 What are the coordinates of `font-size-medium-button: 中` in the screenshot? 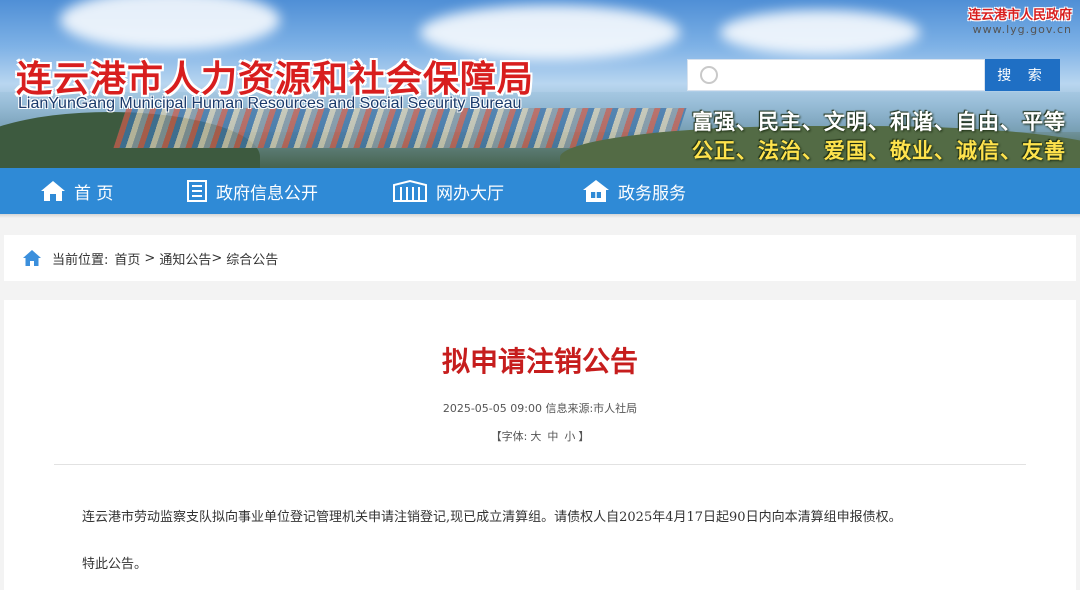 It's located at (552, 436).